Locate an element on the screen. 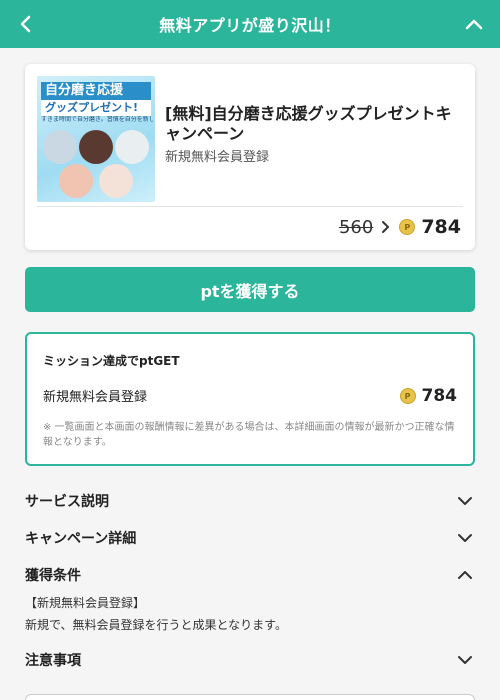  offer-points: 560 P 784 is located at coordinates (400, 227).